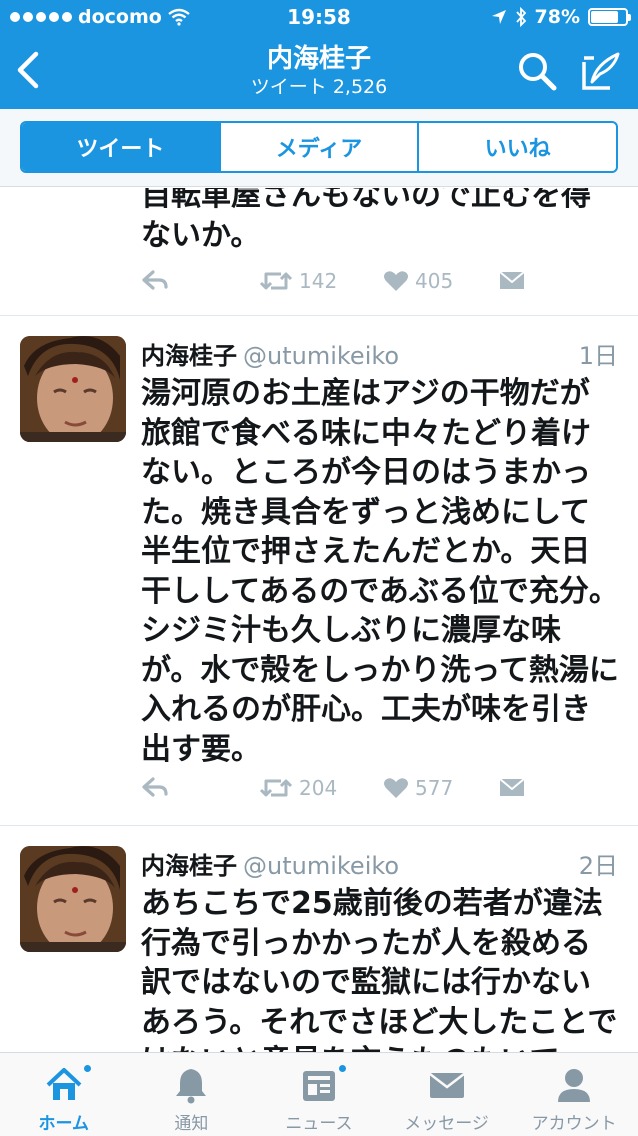 The height and width of the screenshot is (1136, 638). I want to click on battery-icon, so click(609, 17).